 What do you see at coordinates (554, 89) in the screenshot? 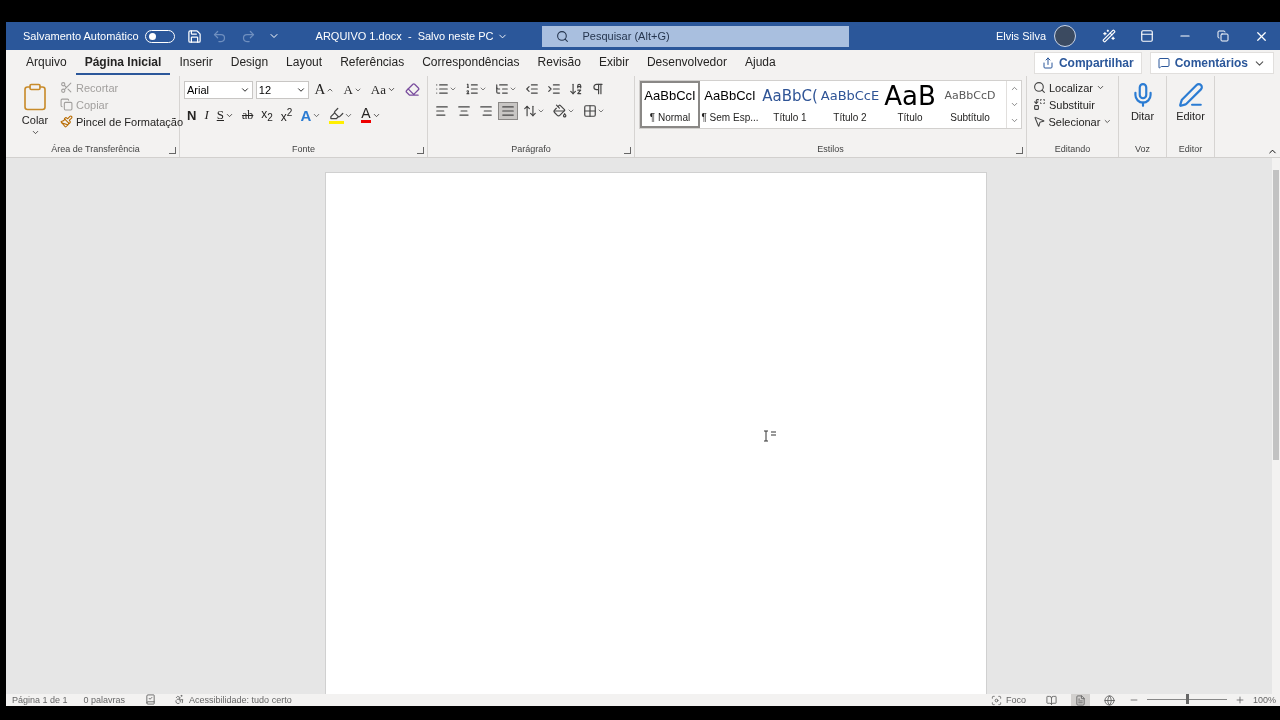
I see `increase-indent-icon` at bounding box center [554, 89].